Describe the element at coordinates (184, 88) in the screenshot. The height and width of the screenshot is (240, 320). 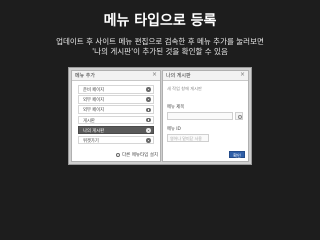
I see `open-in-new-window-hint: 새 작업 창에 게시판` at that location.